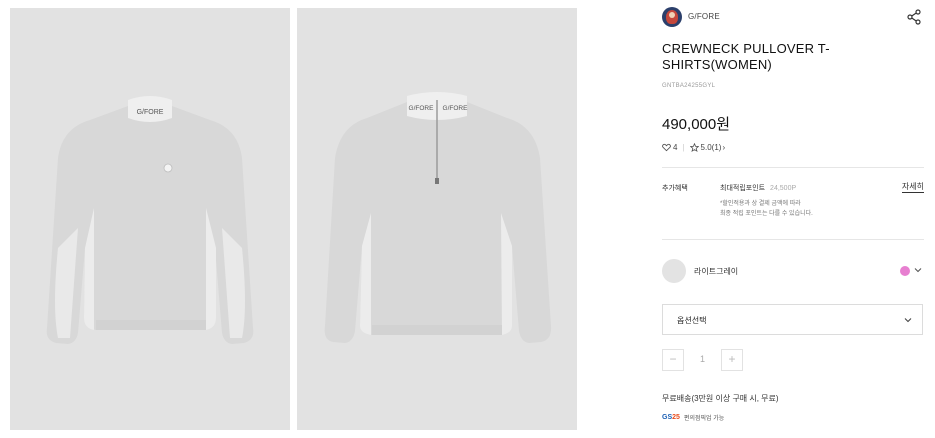 This screenshot has height=438, width=935. I want to click on benefit-point-label: 최대적립포인트, so click(743, 188).